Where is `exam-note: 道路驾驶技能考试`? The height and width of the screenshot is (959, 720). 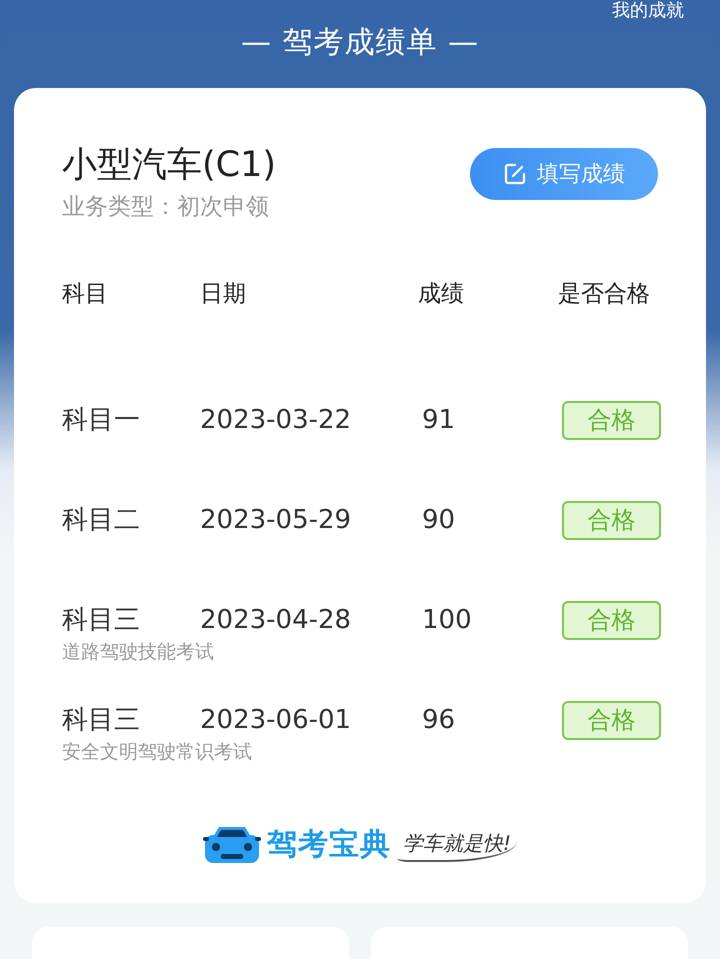 exam-note: 道路驾驶技能考试 is located at coordinates (138, 652).